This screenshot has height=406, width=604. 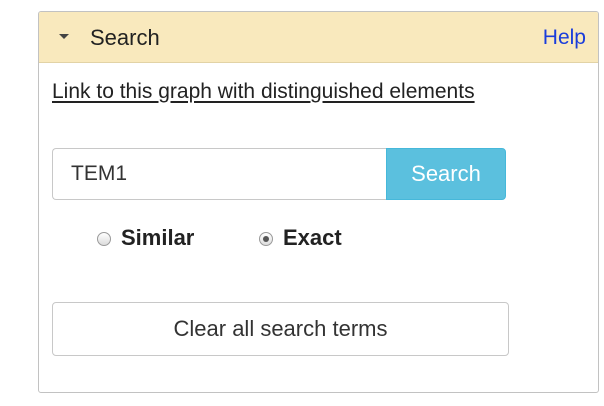 I want to click on radio-exact: Exact, so click(x=300, y=238).